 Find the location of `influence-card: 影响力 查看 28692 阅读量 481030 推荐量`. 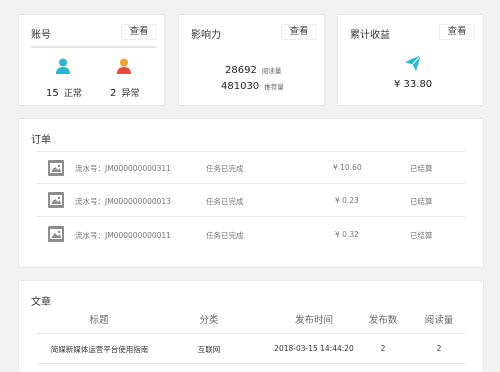

influence-card: 影响力 查看 28692 阅读量 481030 推荐量 is located at coordinates (251, 60).